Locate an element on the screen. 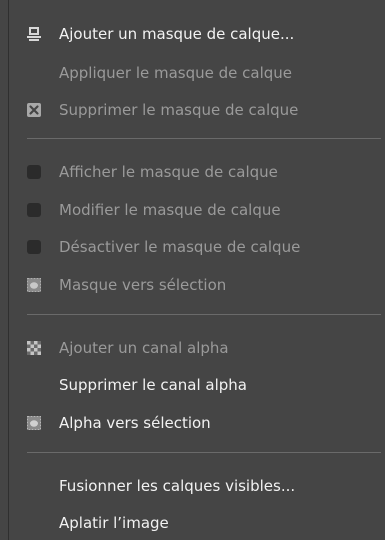 The image size is (385, 540). alpha-channel-icon is located at coordinates (34, 348).